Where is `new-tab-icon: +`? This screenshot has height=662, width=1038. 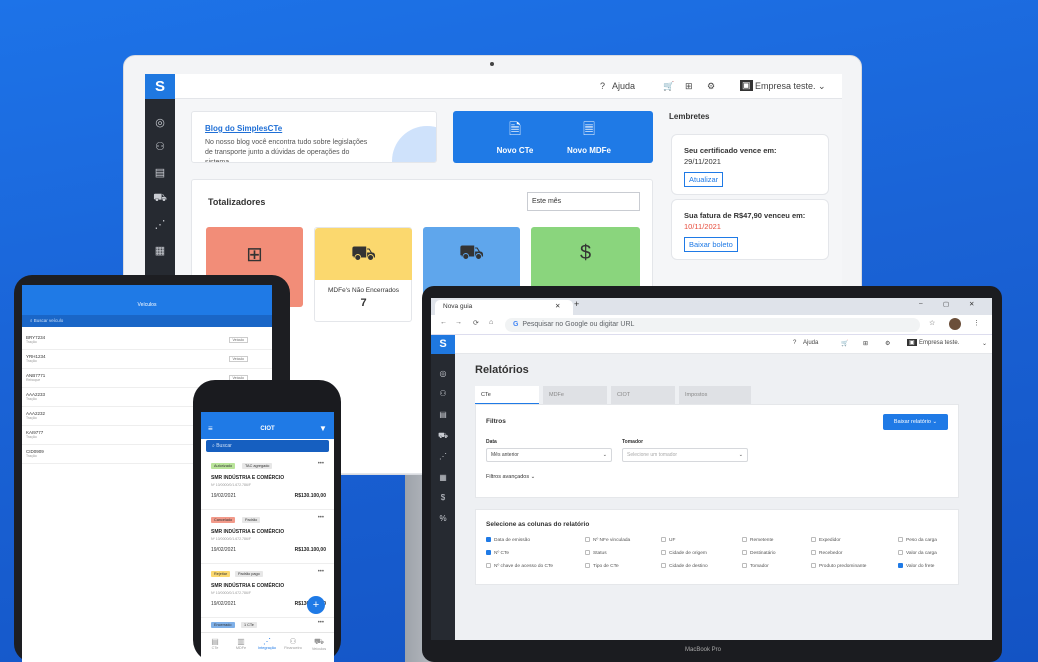
new-tab-icon: + is located at coordinates (576, 304).